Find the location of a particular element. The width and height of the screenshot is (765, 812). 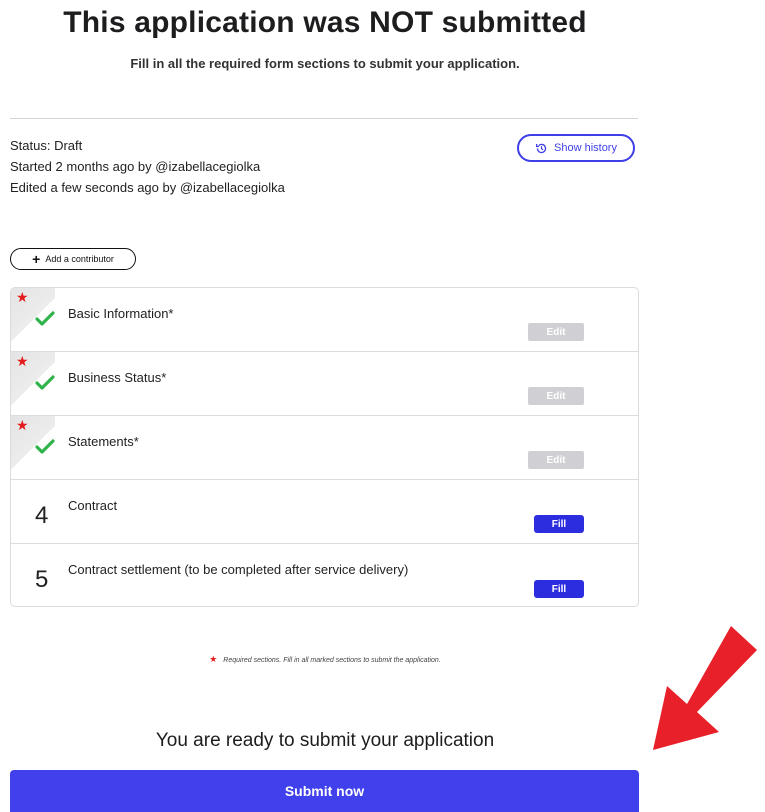

section-row-contract: 4 Contract Fill is located at coordinates (324, 512).